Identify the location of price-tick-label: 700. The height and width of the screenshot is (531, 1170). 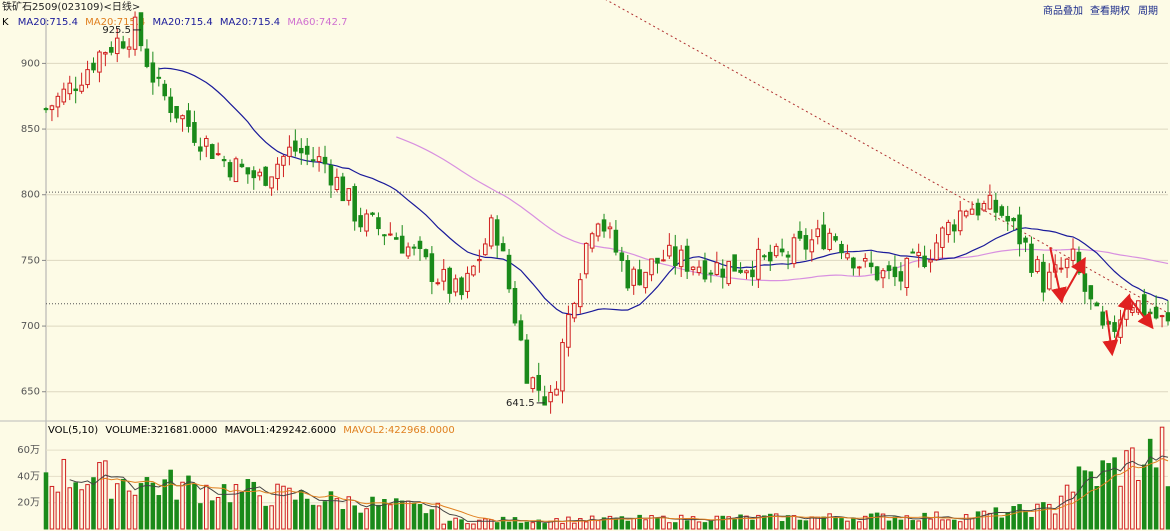
(30, 326).